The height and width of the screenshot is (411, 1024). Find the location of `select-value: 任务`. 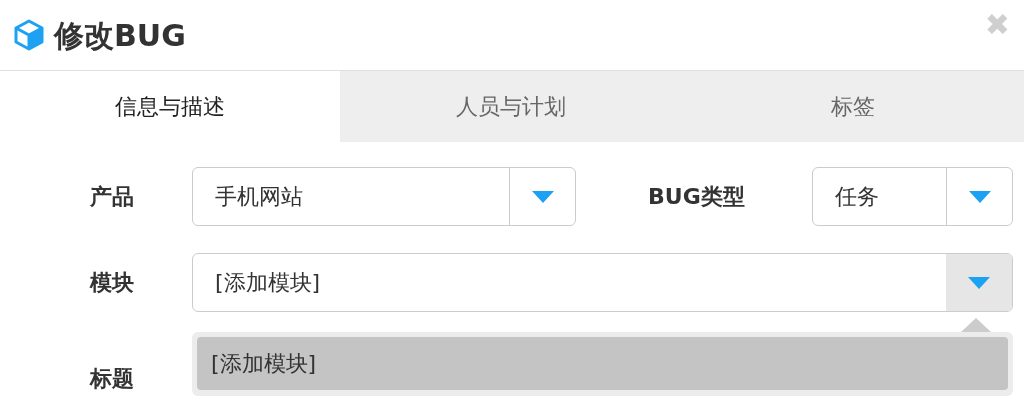

select-value: 任务 is located at coordinates (857, 197).